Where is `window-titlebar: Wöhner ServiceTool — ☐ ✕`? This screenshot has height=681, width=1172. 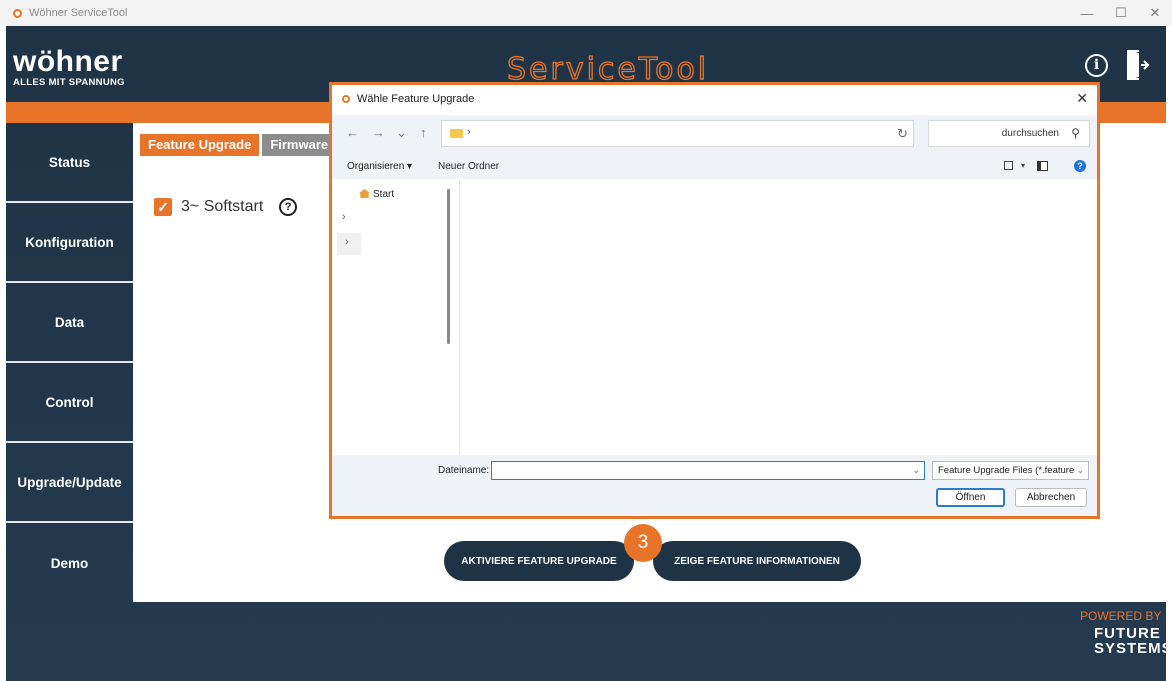 window-titlebar: Wöhner ServiceTool — ☐ ✕ is located at coordinates (586, 13).